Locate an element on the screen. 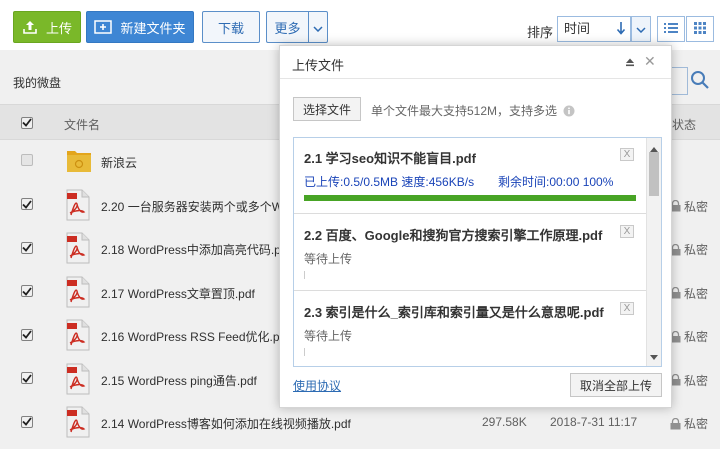 Image resolution: width=720 pixels, height=449 pixels. queue-file-name: 2.1 学习seo知识不能盲目.pdf is located at coordinates (390, 158).